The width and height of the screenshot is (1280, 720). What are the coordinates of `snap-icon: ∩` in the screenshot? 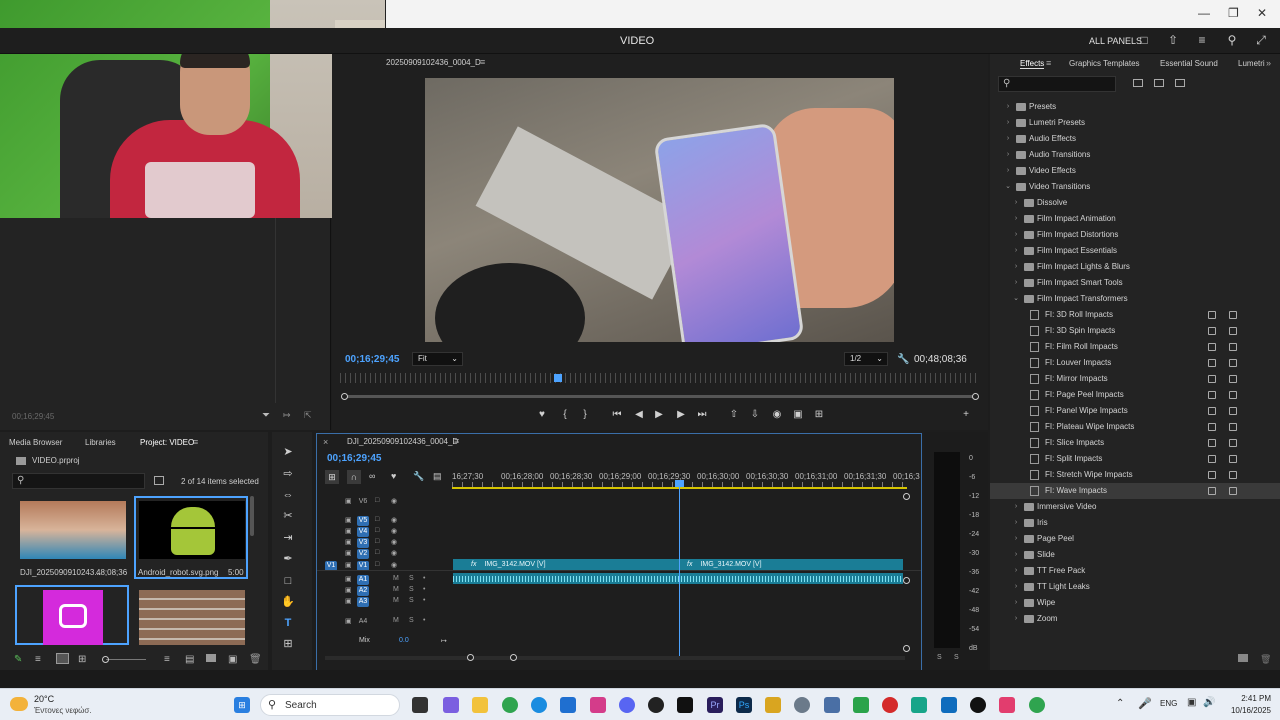 It's located at (354, 477).